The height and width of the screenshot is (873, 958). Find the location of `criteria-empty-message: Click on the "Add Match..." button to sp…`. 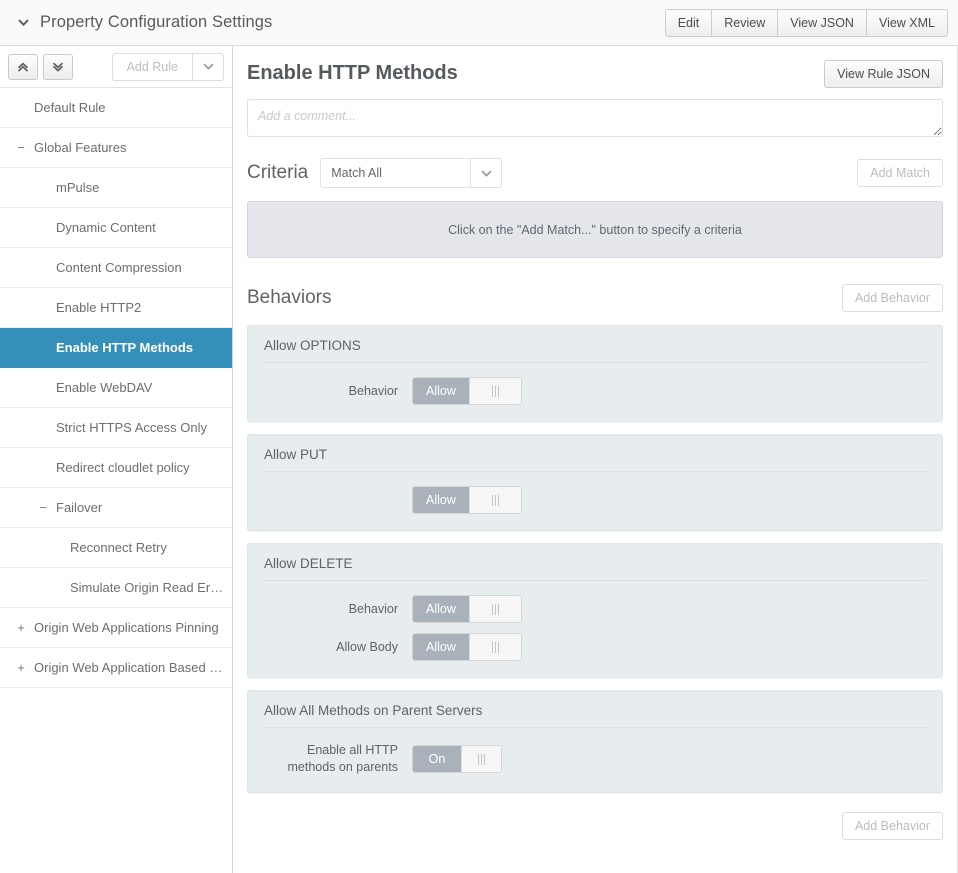

criteria-empty-message: Click on the "Add Match..." button to sp… is located at coordinates (595, 229).